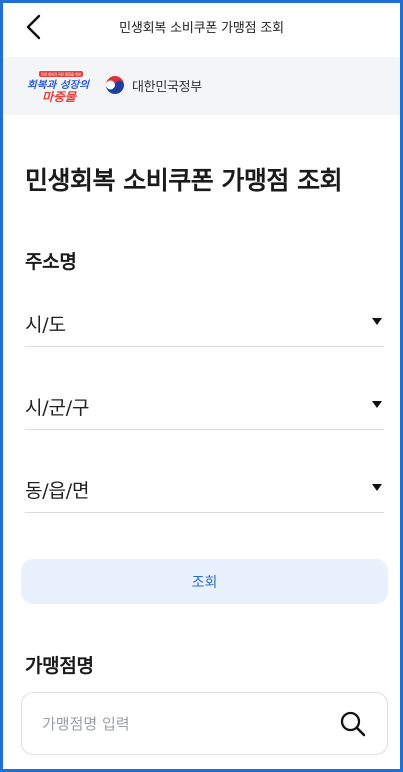  I want to click on page-title: 민생회복 소비쿠폰 가맹점 조회, so click(184, 180).